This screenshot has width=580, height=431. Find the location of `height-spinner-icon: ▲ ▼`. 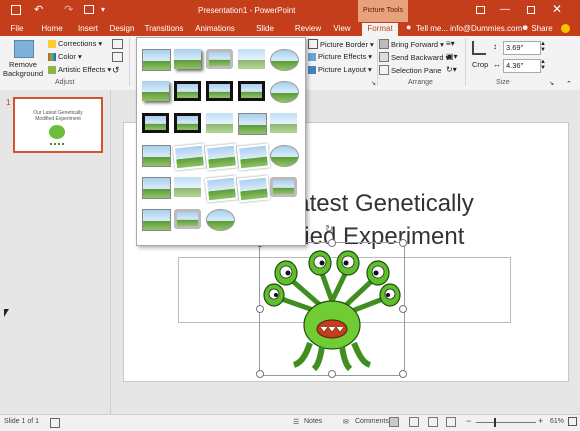

height-spinner-icon: ▲ ▼ is located at coordinates (543, 47).